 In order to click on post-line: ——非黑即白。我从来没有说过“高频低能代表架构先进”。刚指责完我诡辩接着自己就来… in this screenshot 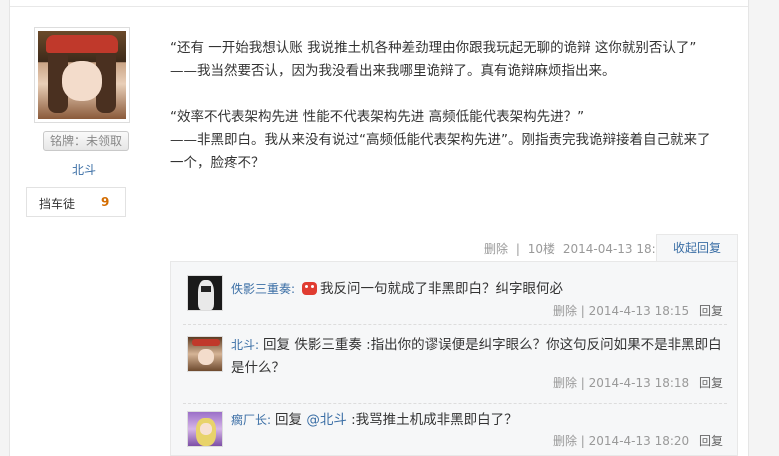, I will do `click(440, 140)`.